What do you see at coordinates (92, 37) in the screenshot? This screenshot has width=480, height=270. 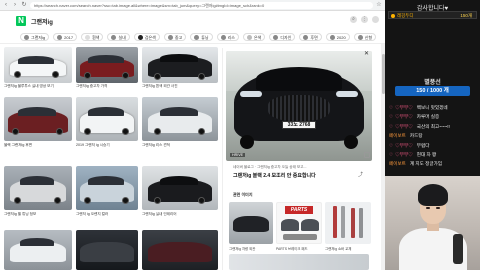 I see `chip: 흰색` at bounding box center [92, 37].